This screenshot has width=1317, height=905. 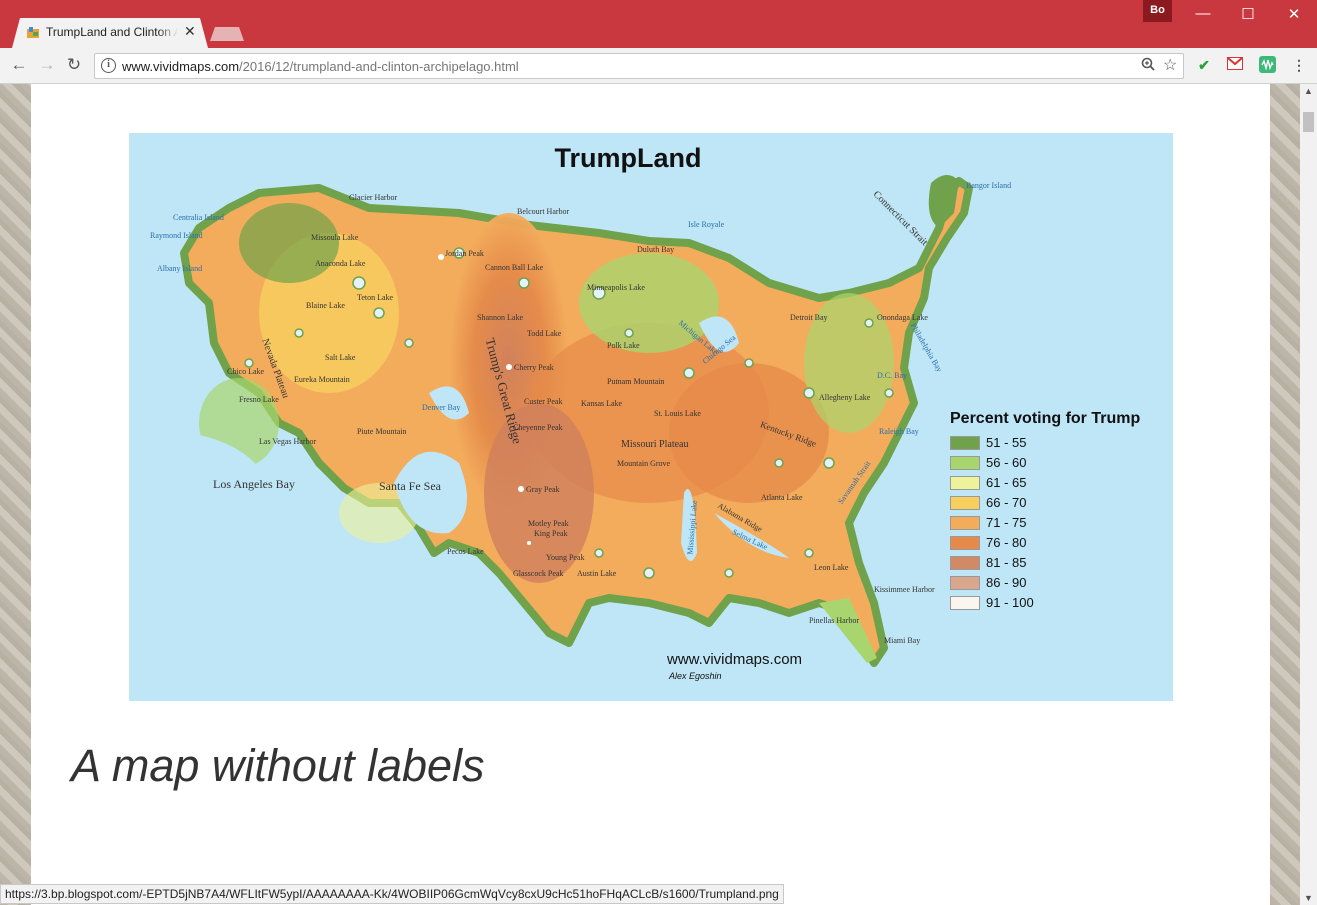 What do you see at coordinates (1006, 522) in the screenshot?
I see `legend-label: 71 - 75` at bounding box center [1006, 522].